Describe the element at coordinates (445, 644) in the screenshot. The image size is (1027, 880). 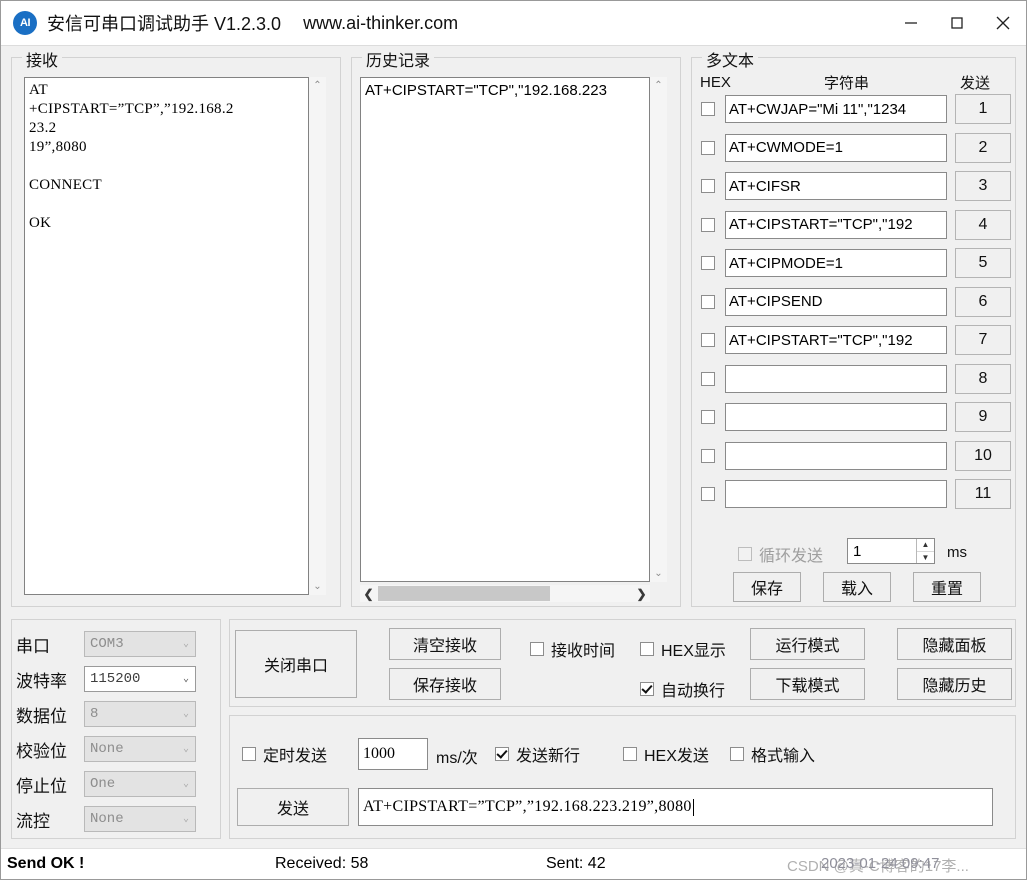
I see `clear-receive-button: 清空接收` at that location.